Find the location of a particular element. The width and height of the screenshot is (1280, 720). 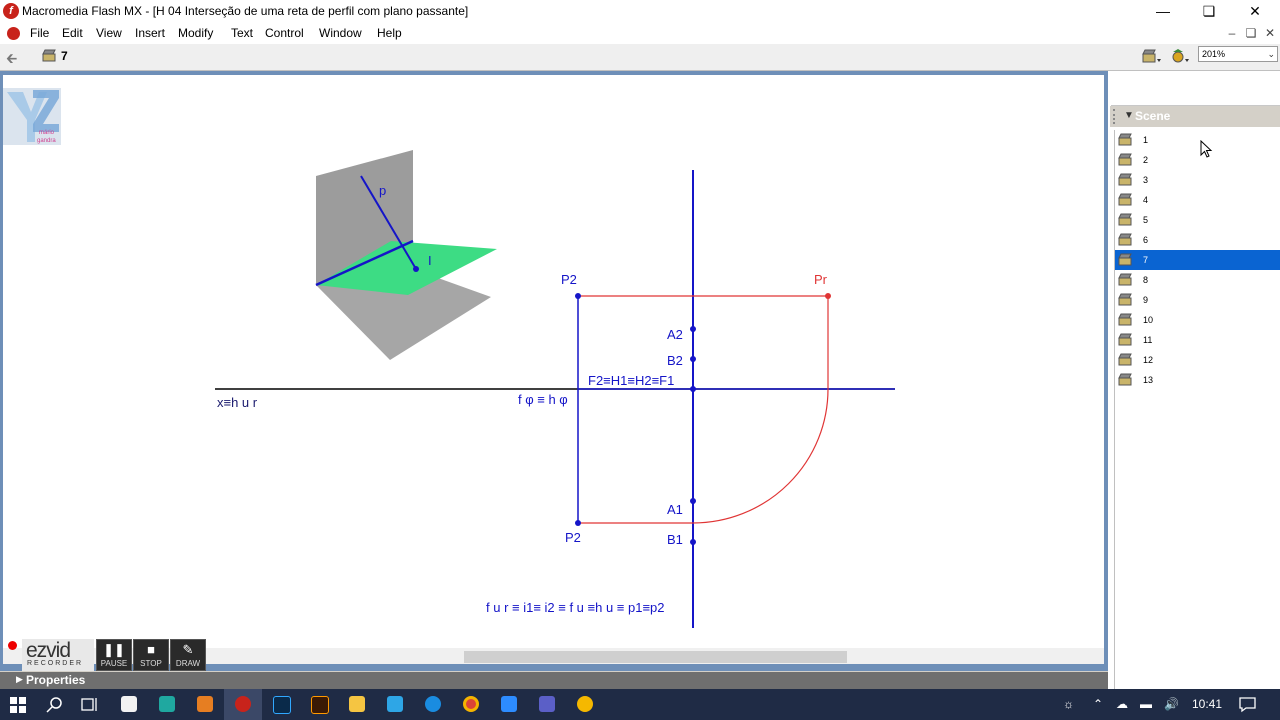

cloud-icon: ☁ is located at coordinates (1122, 704).